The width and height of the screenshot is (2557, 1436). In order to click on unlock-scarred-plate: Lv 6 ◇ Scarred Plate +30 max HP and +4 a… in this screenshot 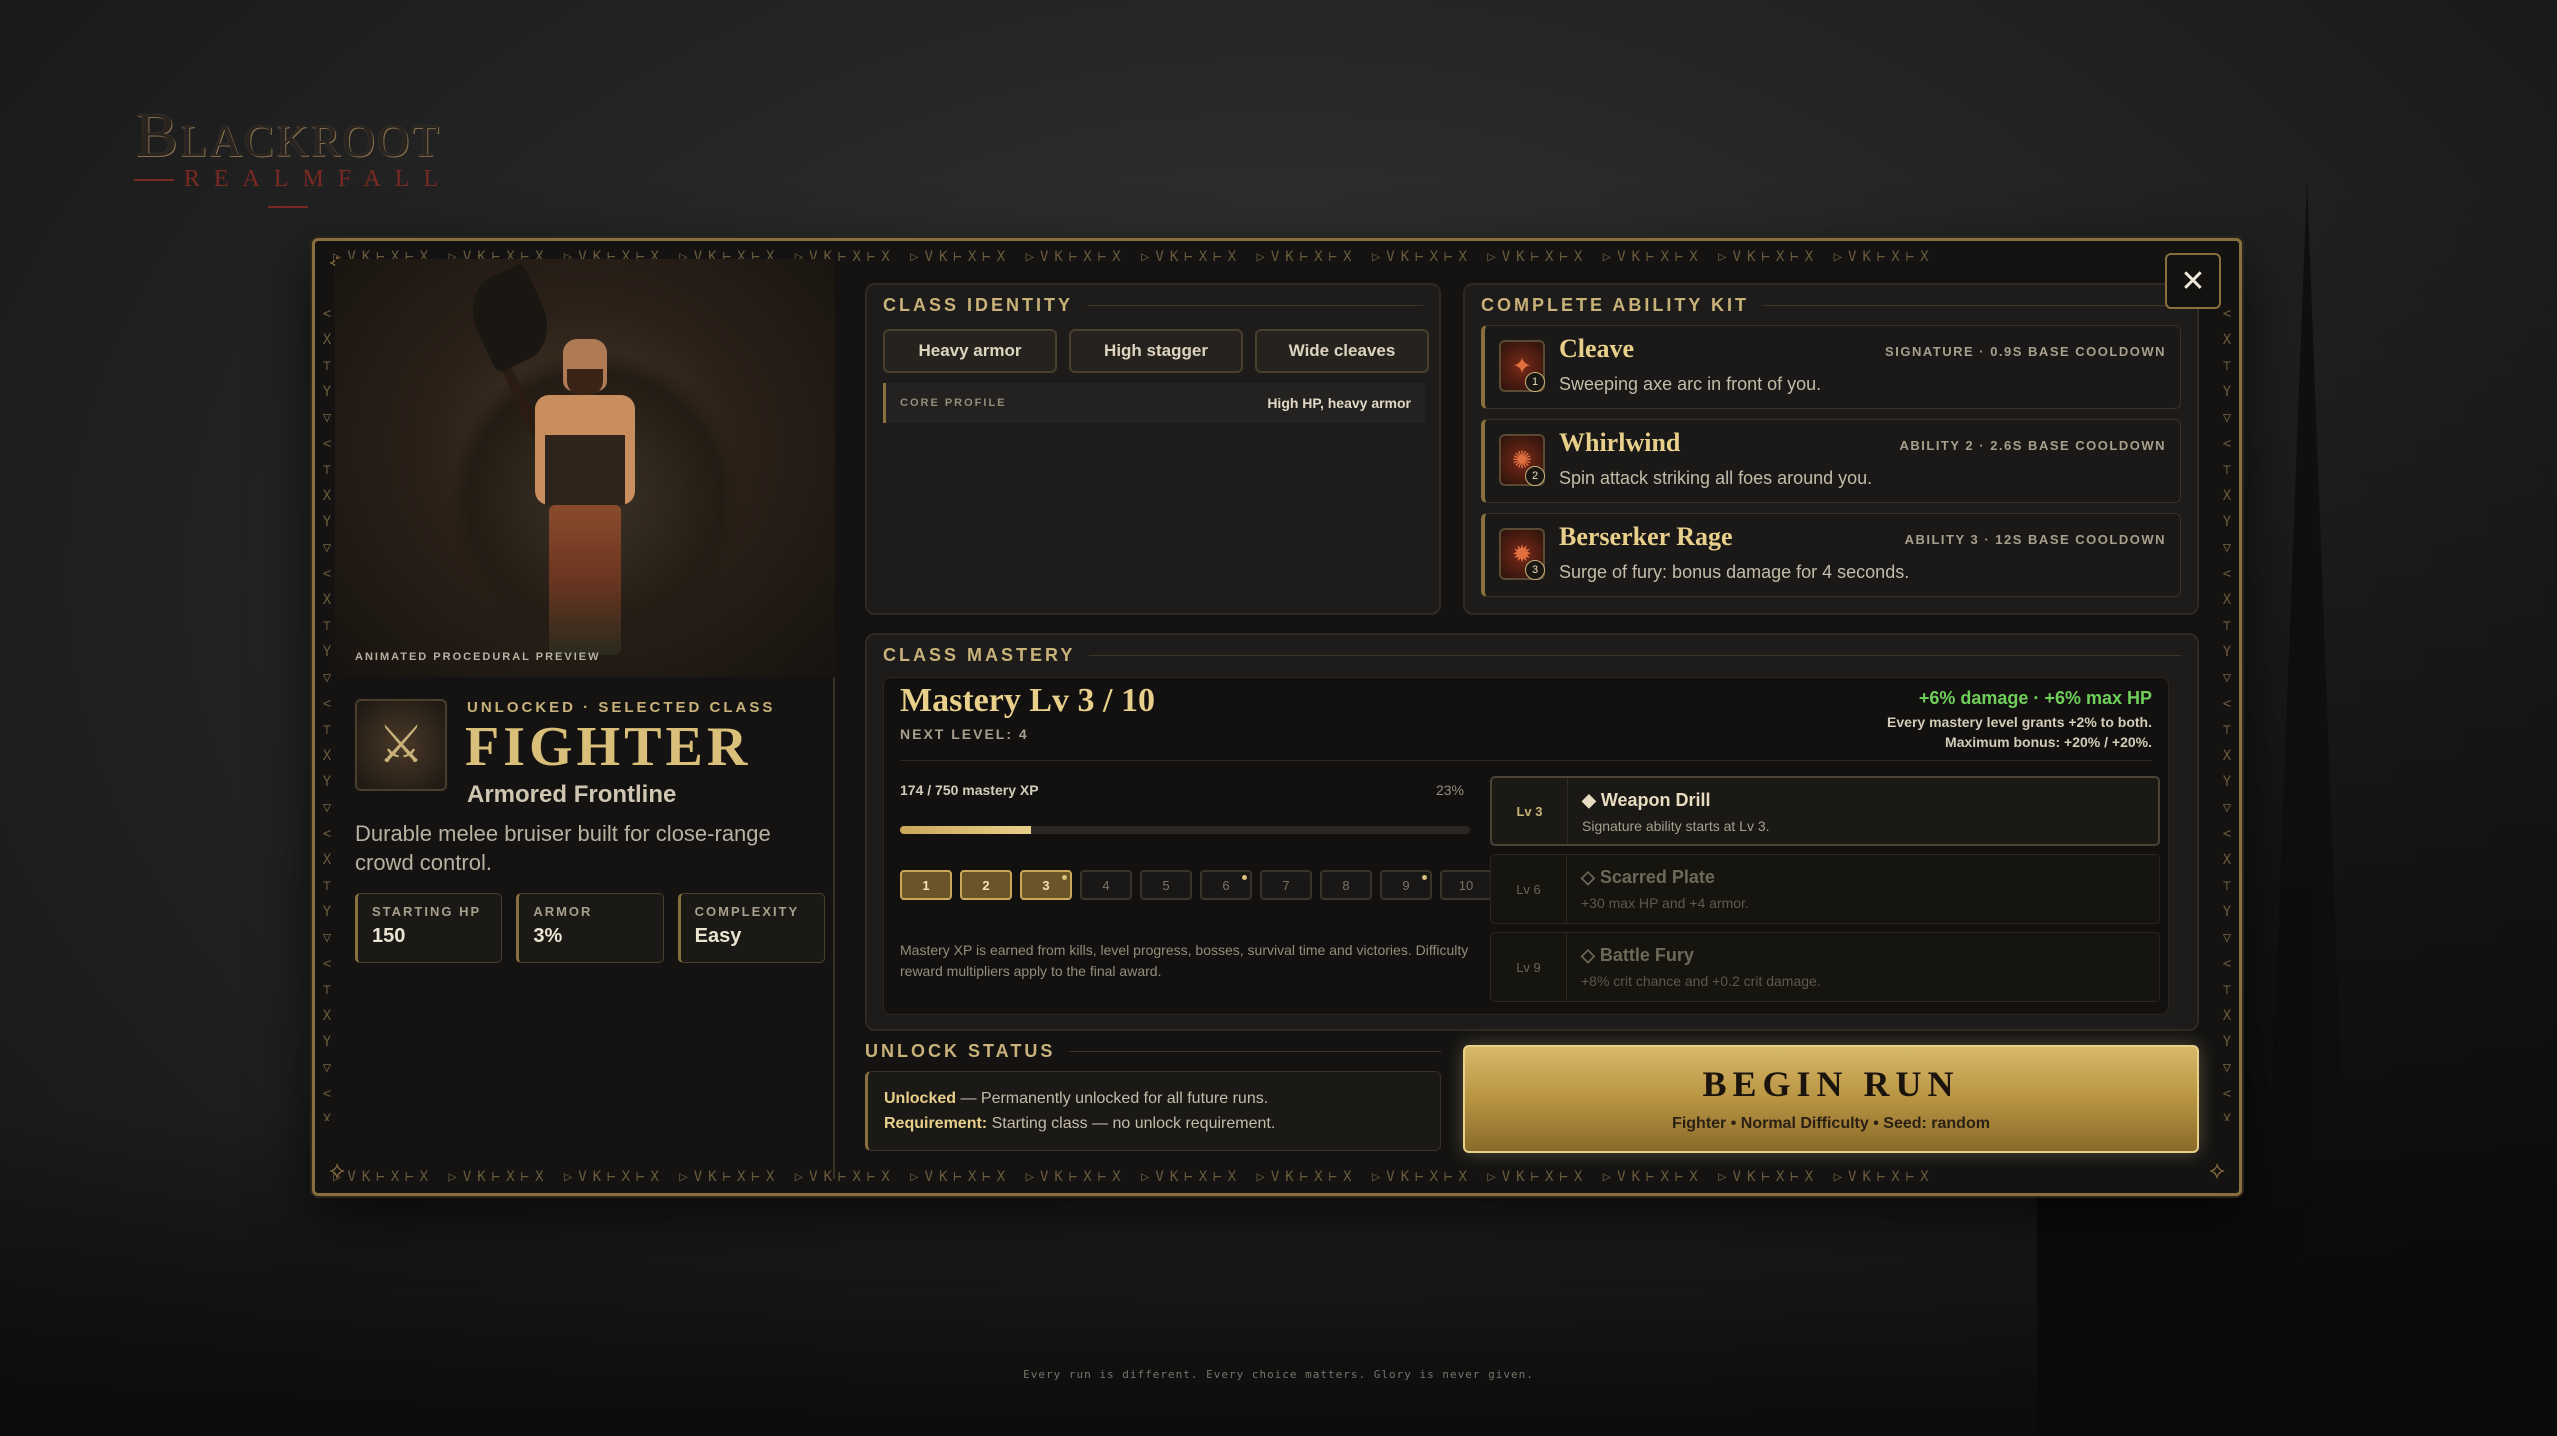, I will do `click(1825, 889)`.